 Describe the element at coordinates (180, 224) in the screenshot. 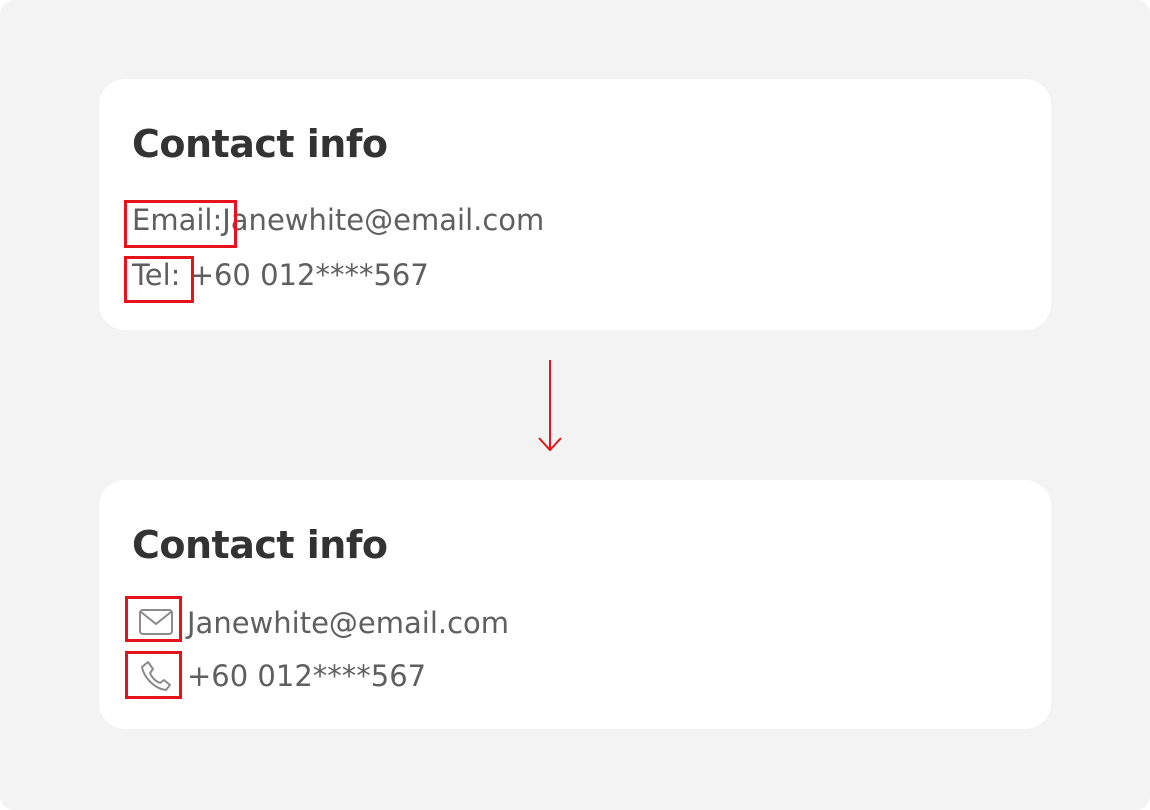

I see `email-label-highlight` at that location.